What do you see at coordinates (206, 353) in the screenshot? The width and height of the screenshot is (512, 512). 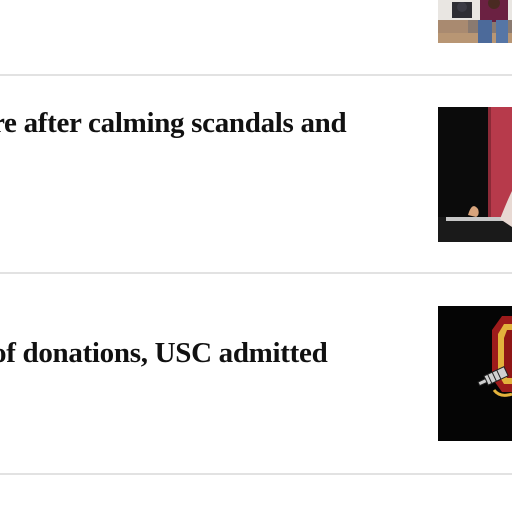 I see `article-headline: of donations, USC admitted` at bounding box center [206, 353].